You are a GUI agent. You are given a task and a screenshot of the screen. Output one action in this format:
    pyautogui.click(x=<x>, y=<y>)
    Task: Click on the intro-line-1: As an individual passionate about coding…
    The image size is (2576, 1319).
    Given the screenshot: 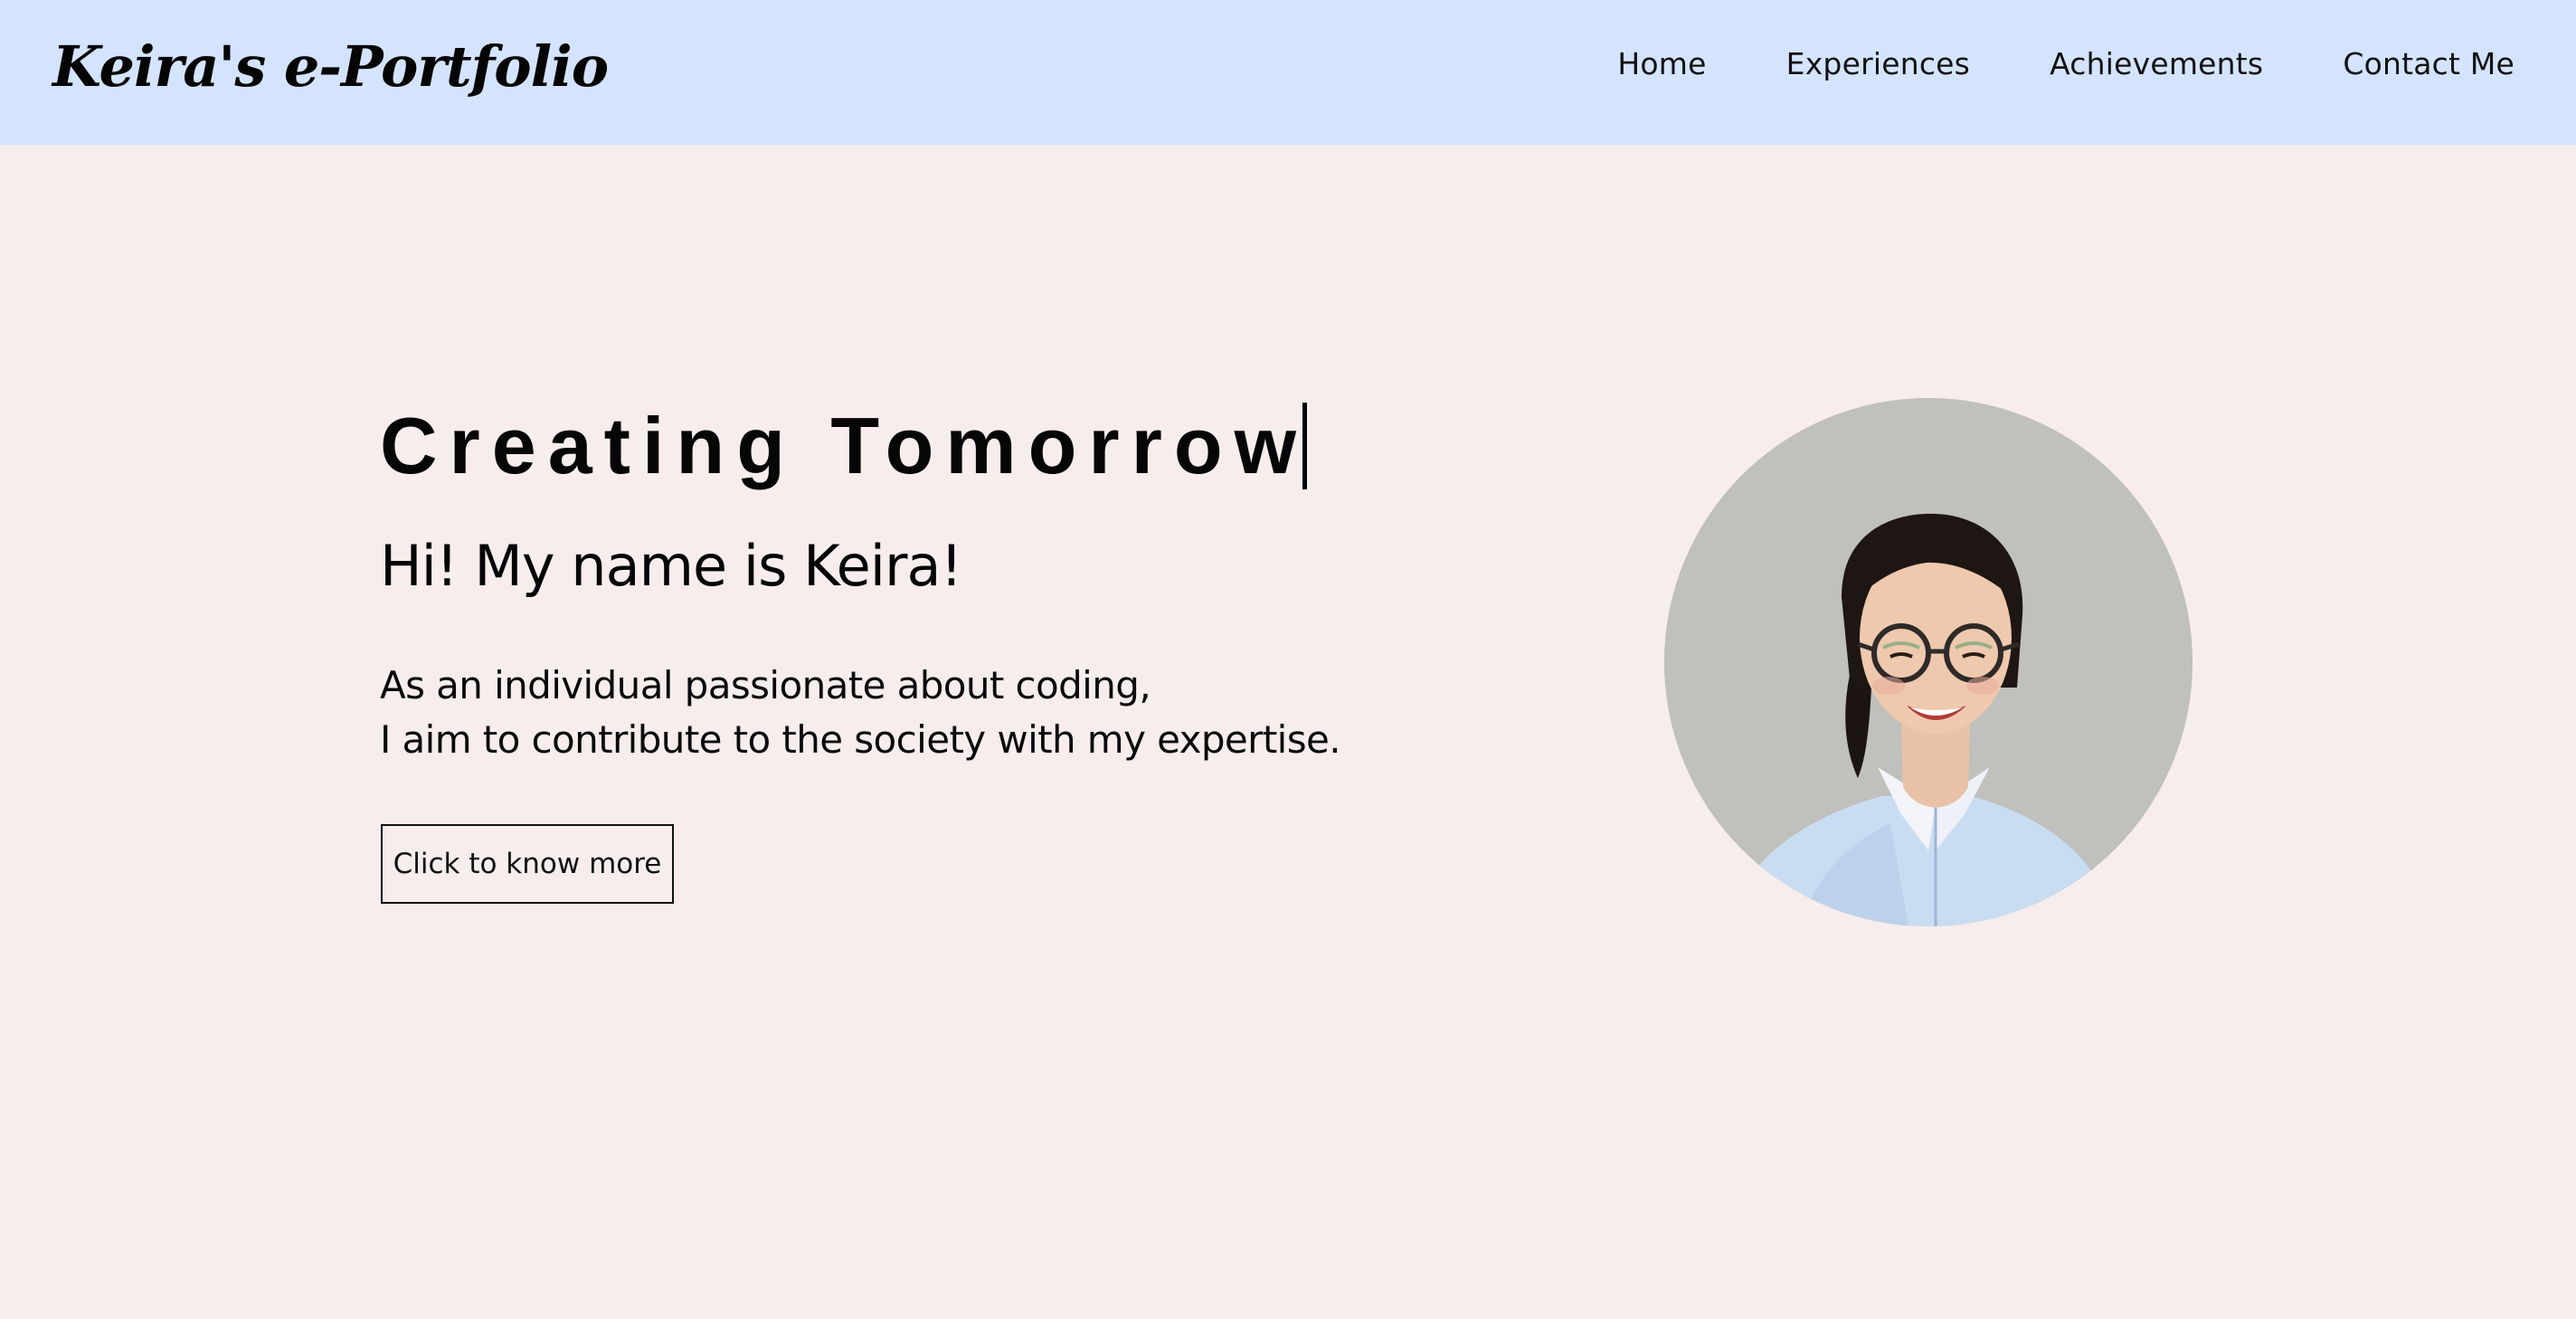 What is the action you would take?
    pyautogui.click(x=766, y=685)
    